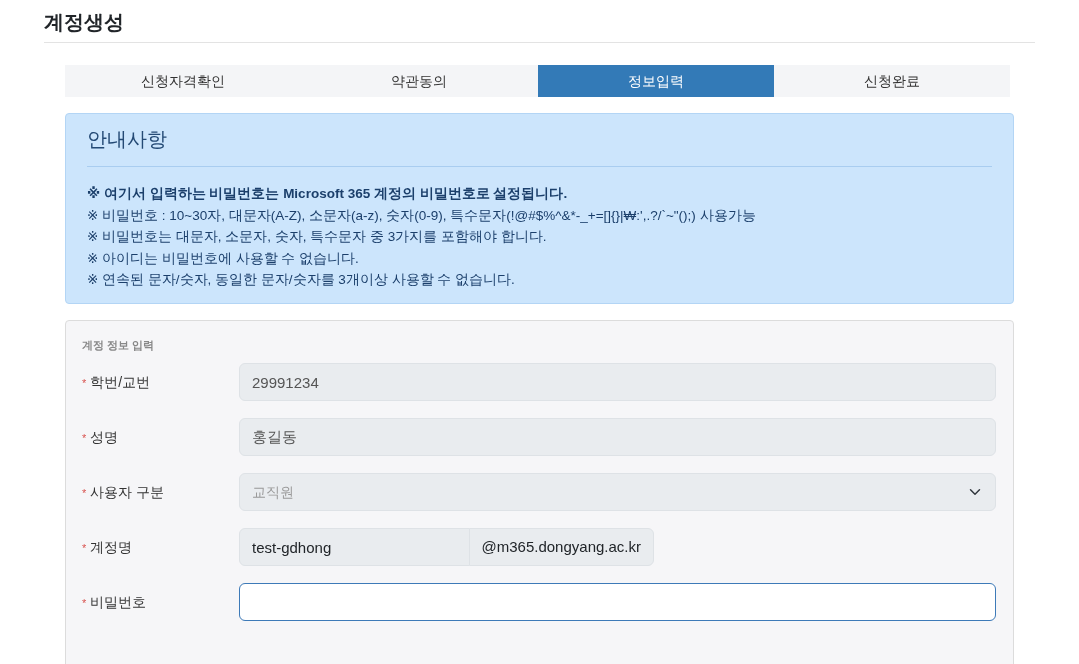 The width and height of the screenshot is (1079, 664). Describe the element at coordinates (223, 258) in the screenshot. I see `notice-line: ※ 아이디는 비밀번호에 사용할 수 없습니다.` at that location.